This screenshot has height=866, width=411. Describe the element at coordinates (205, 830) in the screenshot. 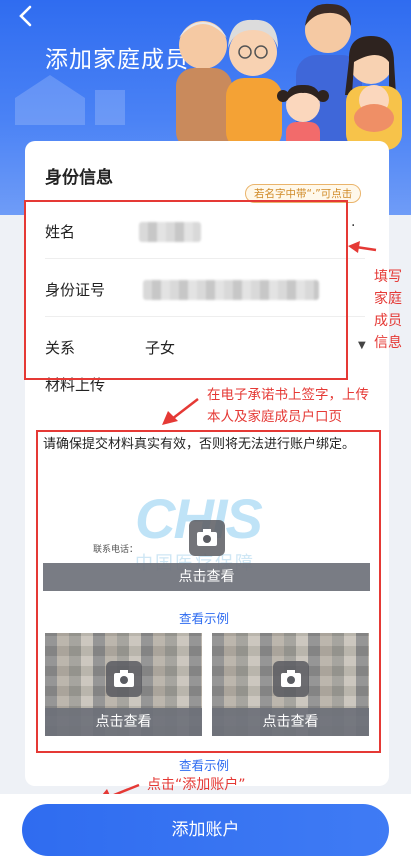

I see `add-account-button: 添加账户` at that location.